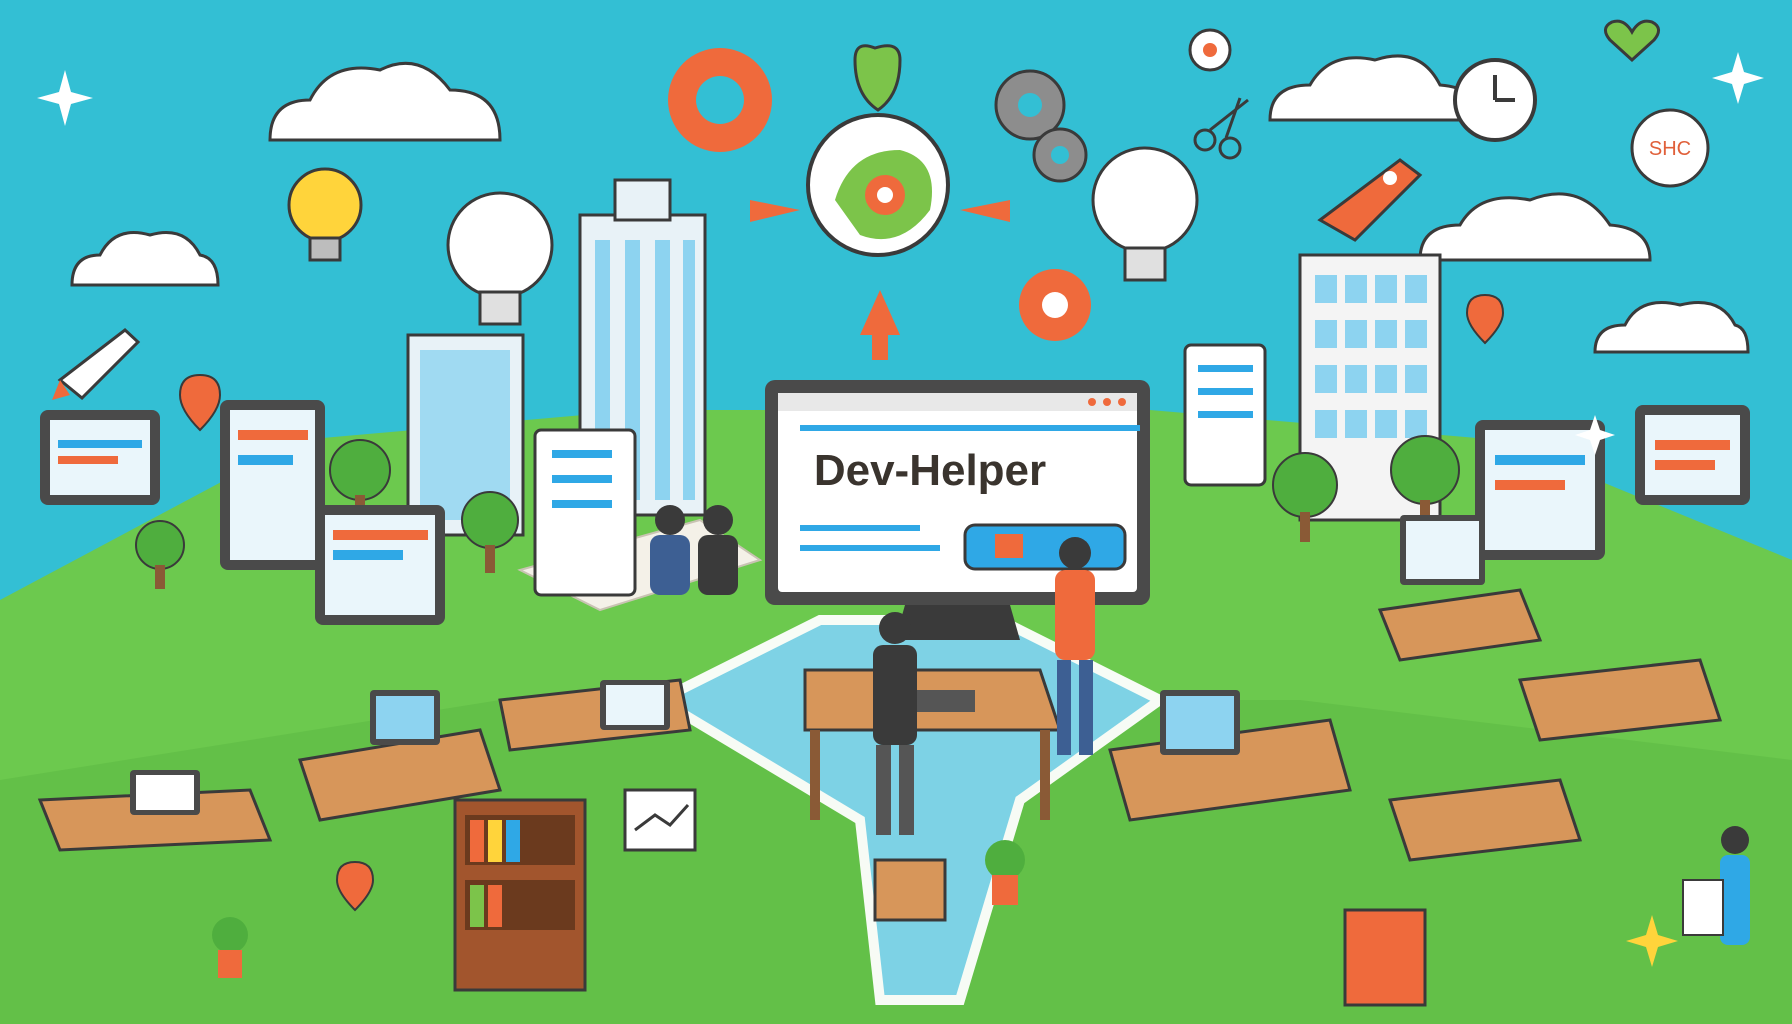 The width and height of the screenshot is (1792, 1024). I want to click on bookshelf, so click(520, 895).